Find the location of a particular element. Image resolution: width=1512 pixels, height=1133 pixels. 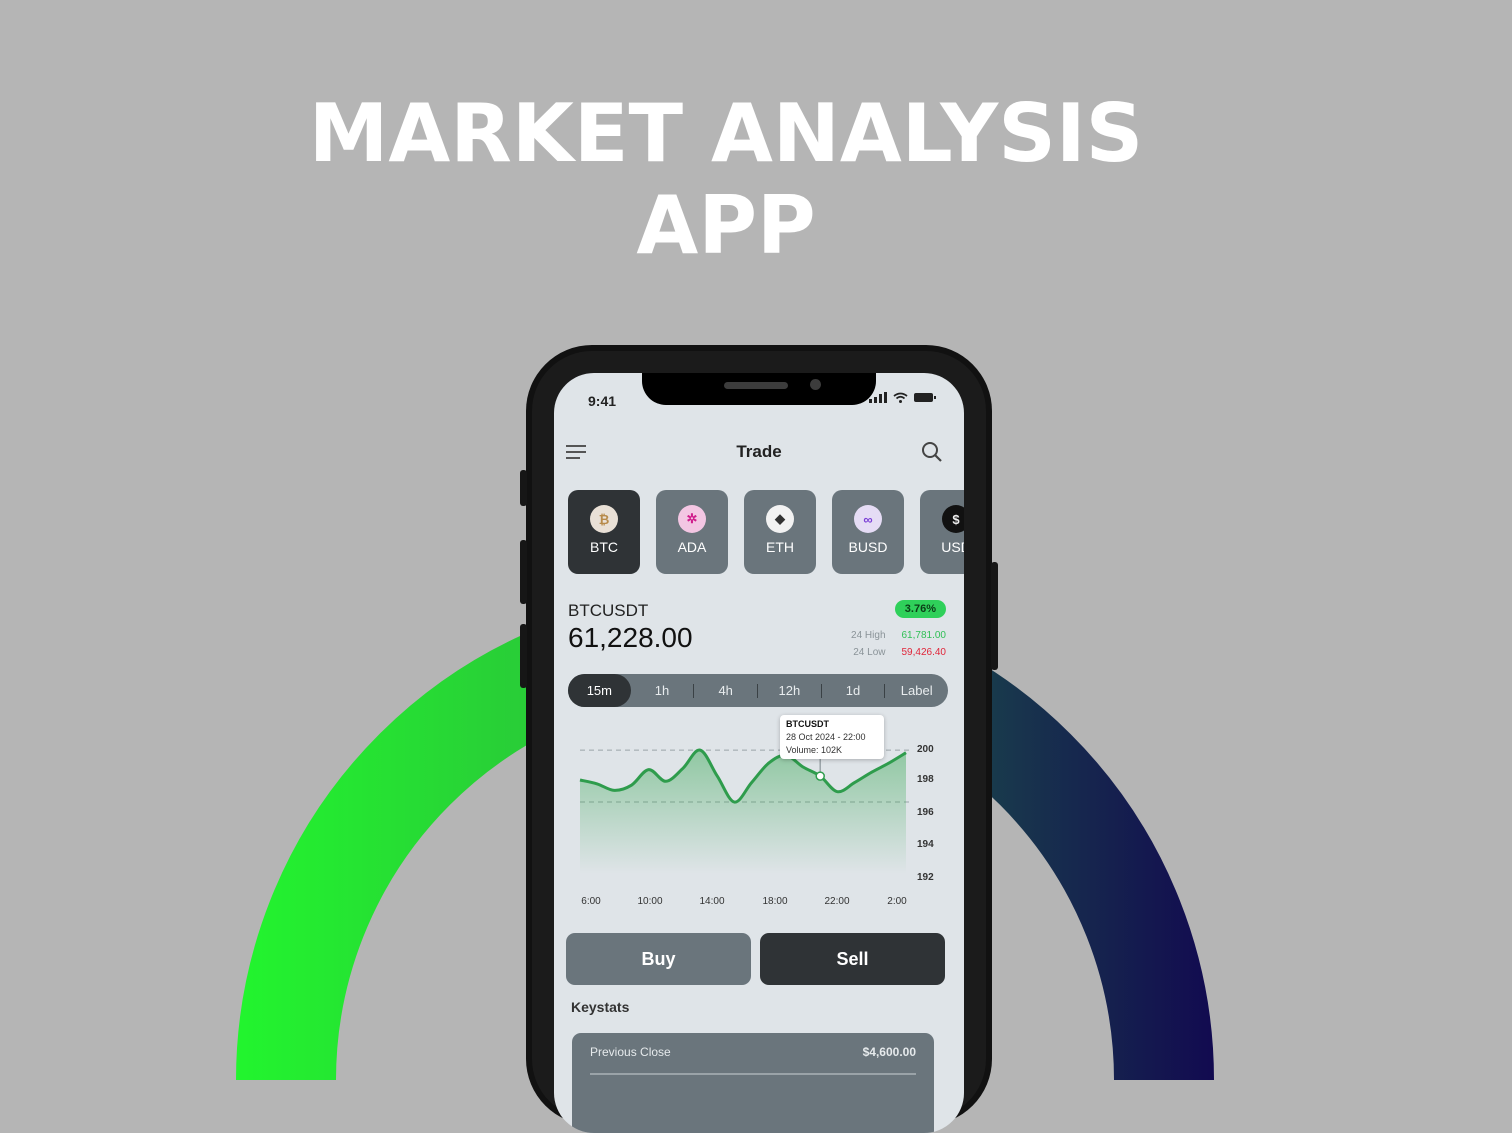

stat-row: Previous Close $4,600.00 is located at coordinates (753, 1052).